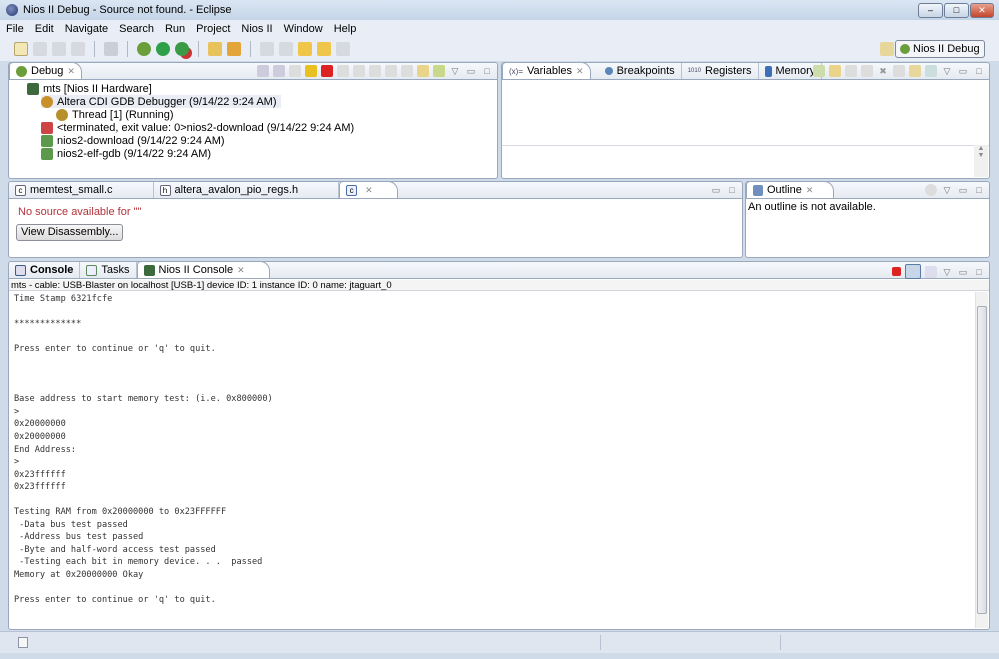 This screenshot has width=999, height=659. Describe the element at coordinates (45, 70) in the screenshot. I see `tab-debug: Debug ✕` at that location.